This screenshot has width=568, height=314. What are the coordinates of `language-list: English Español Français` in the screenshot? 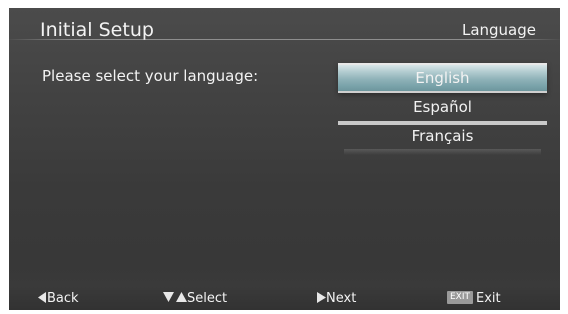 It's located at (442, 109).